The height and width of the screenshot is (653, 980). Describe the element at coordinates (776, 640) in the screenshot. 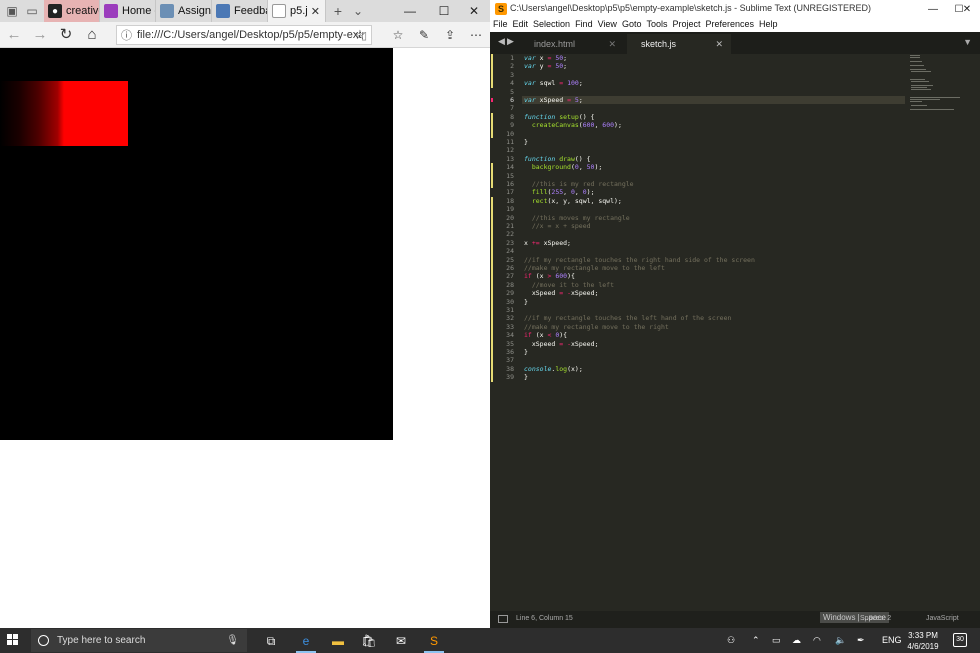

I see `battery-icon: ▭` at that location.